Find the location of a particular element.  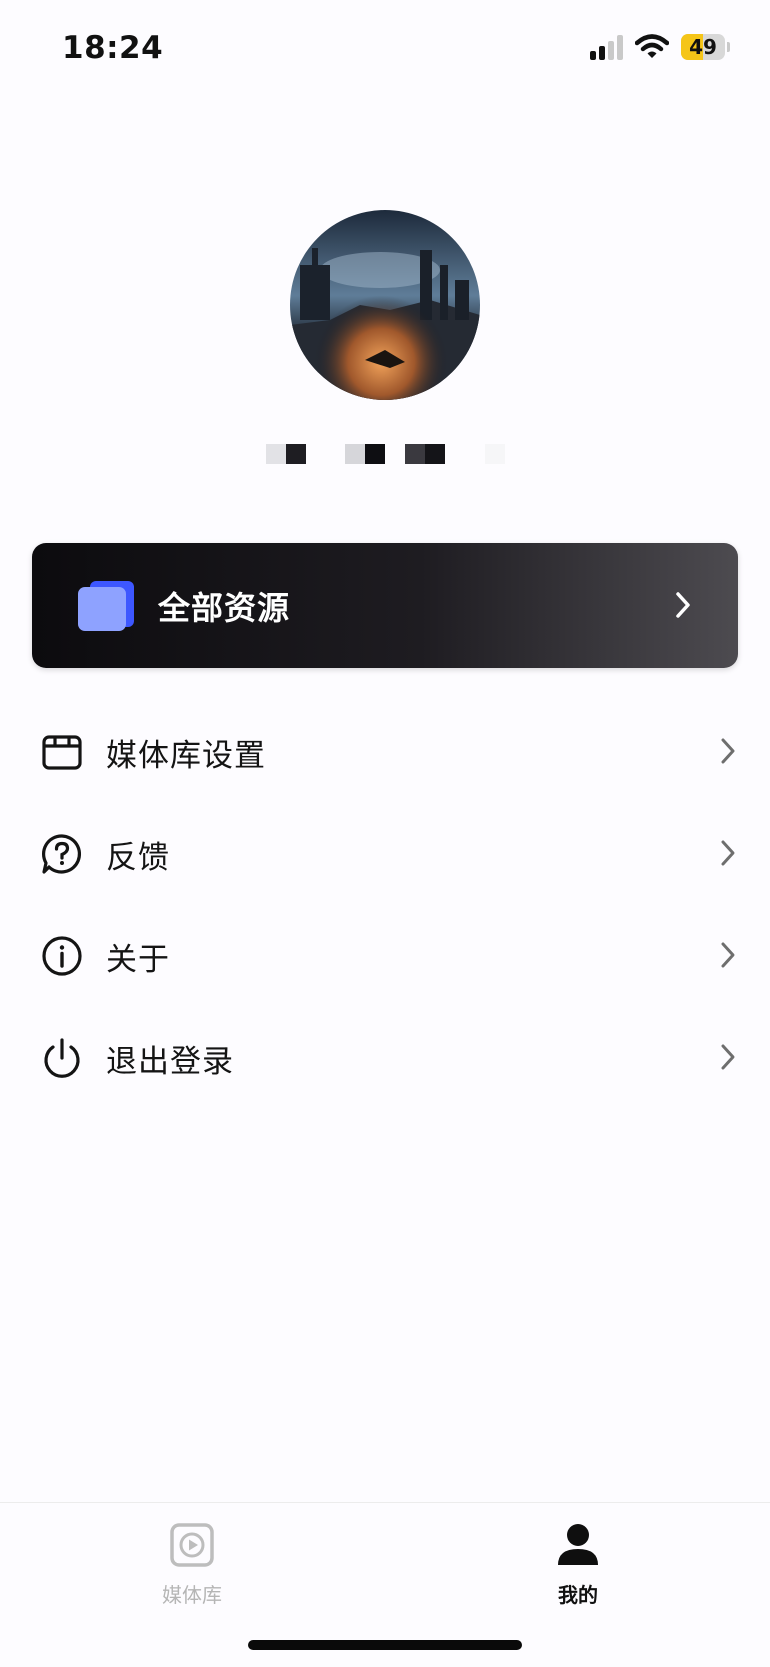

all-resources-button: 全部资源 is located at coordinates (385, 605).